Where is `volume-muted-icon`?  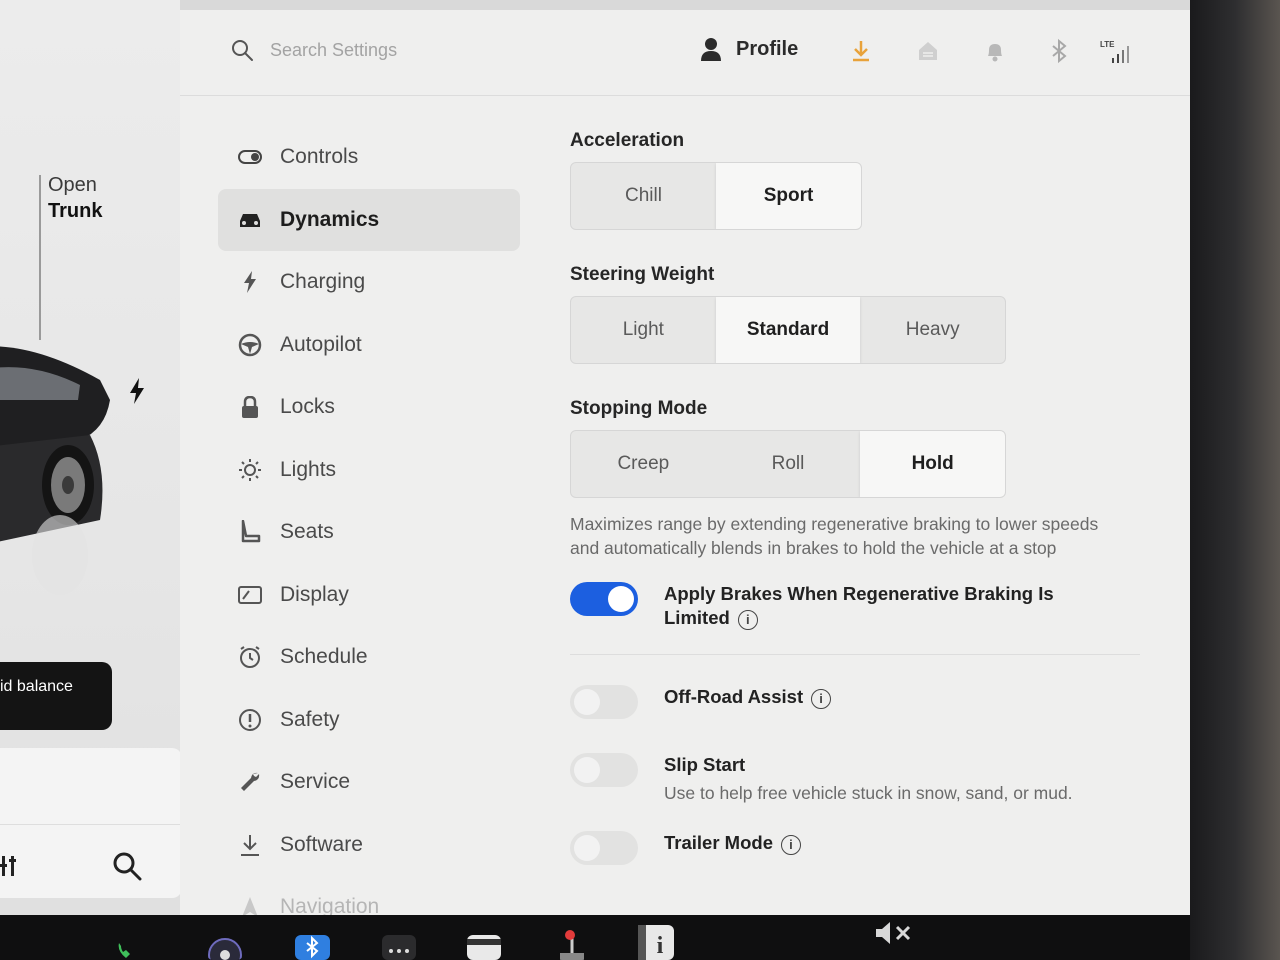
volume-muted-icon is located at coordinates (894, 933).